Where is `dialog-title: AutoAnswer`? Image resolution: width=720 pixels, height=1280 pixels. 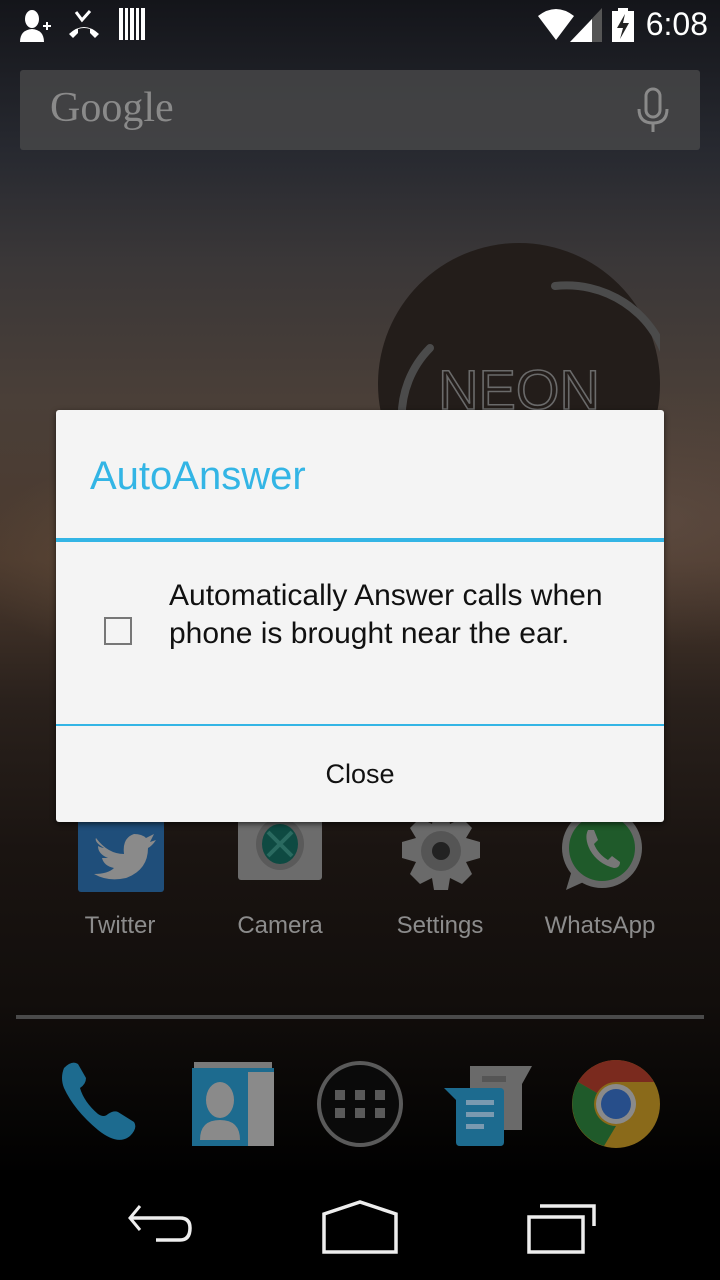
dialog-title: AutoAnswer is located at coordinates (198, 476).